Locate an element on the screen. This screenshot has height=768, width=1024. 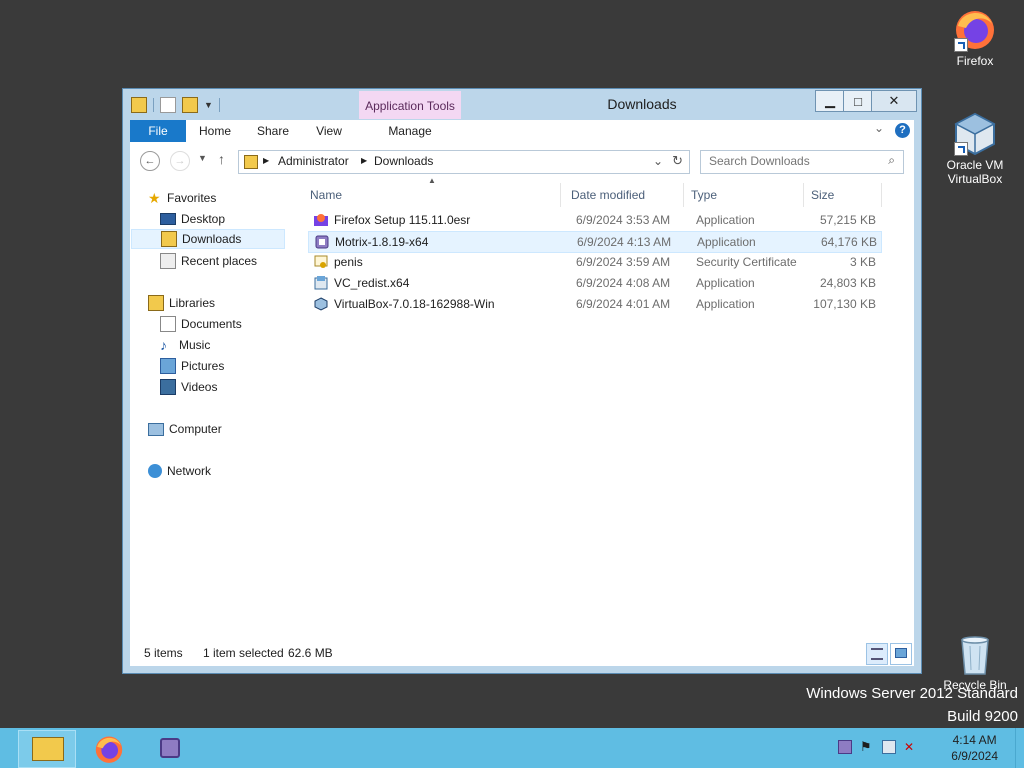
desktop-icon-virtualbox: Oracle VM VirtualBox is located at coordinates (975, 148).